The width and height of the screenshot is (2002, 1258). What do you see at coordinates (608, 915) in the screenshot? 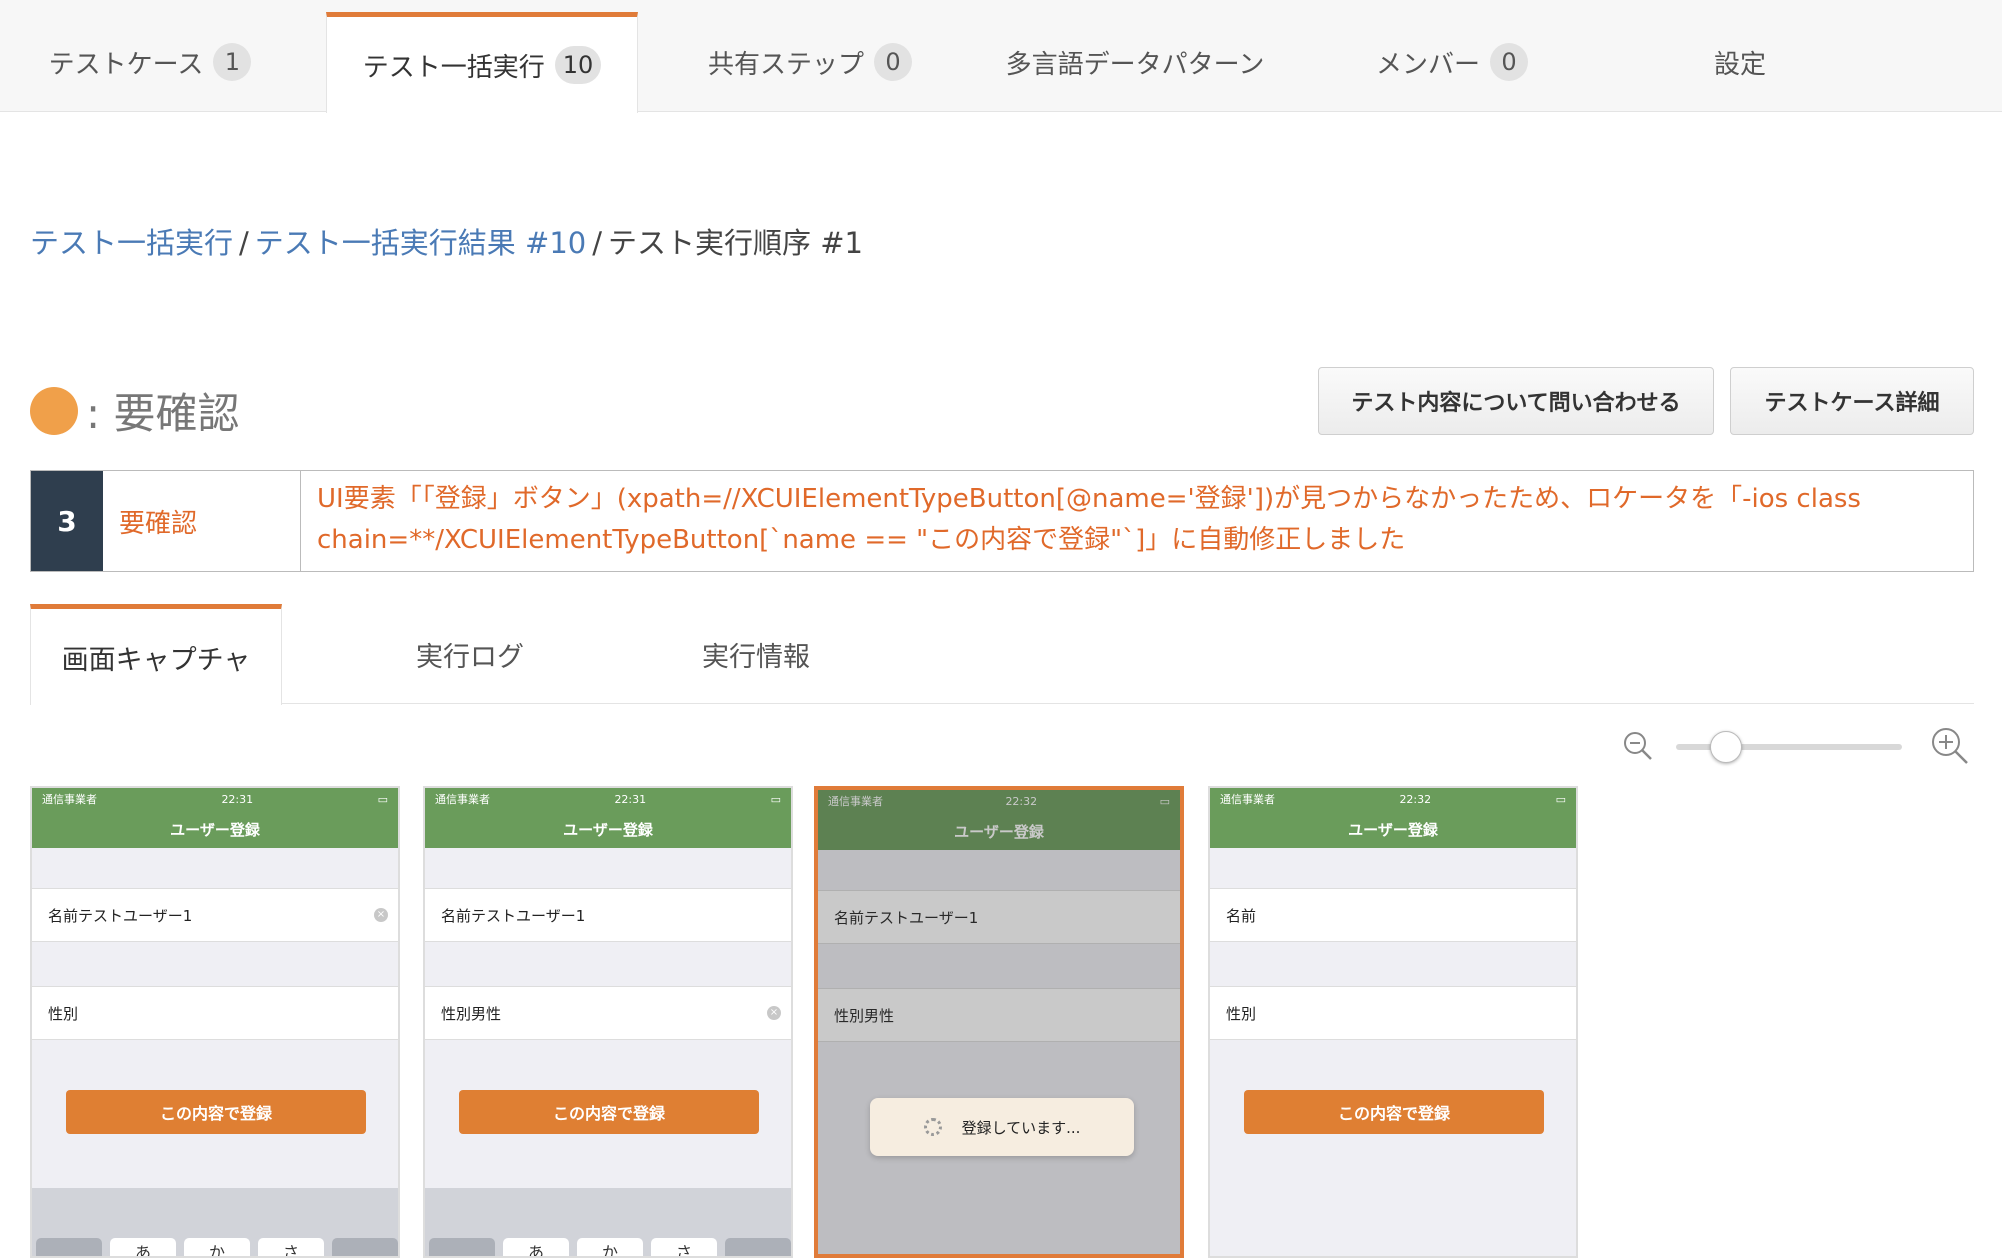
I see `name-field: 名前テストユーザー1` at bounding box center [608, 915].